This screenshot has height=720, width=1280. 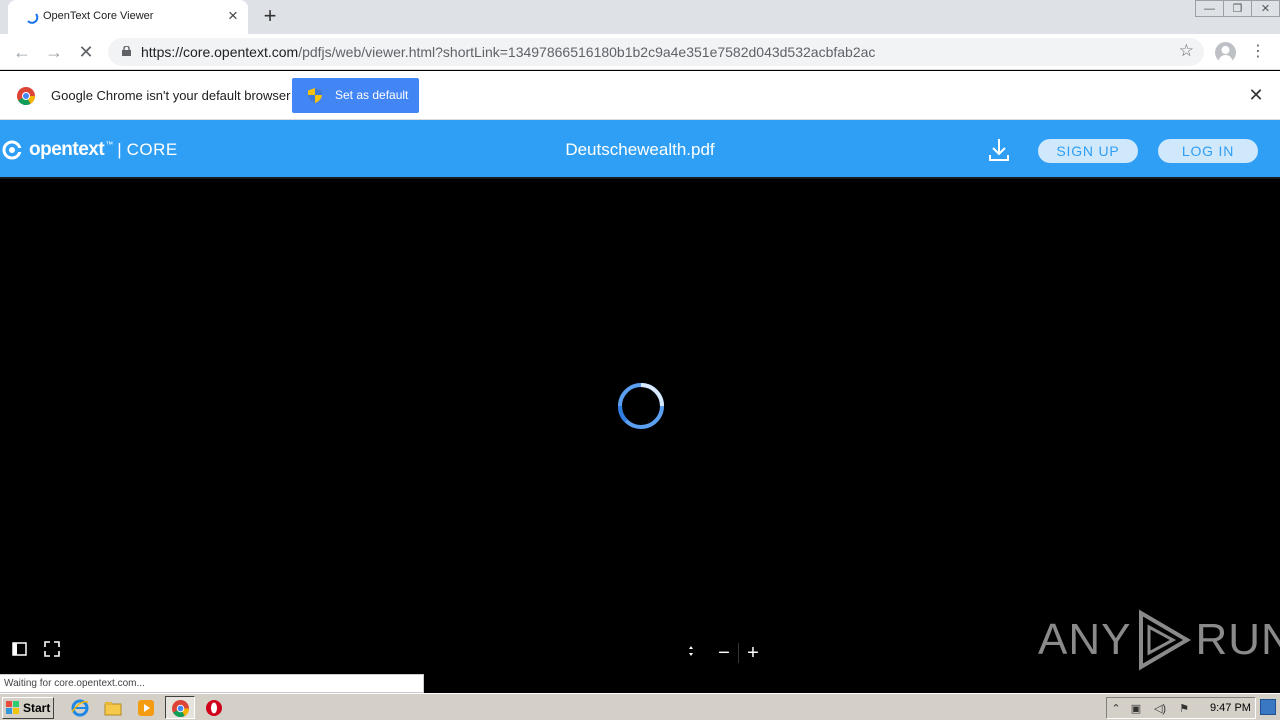 What do you see at coordinates (171, 95) in the screenshot?
I see `infobar-message: Google Chrome isn't your default browser` at bounding box center [171, 95].